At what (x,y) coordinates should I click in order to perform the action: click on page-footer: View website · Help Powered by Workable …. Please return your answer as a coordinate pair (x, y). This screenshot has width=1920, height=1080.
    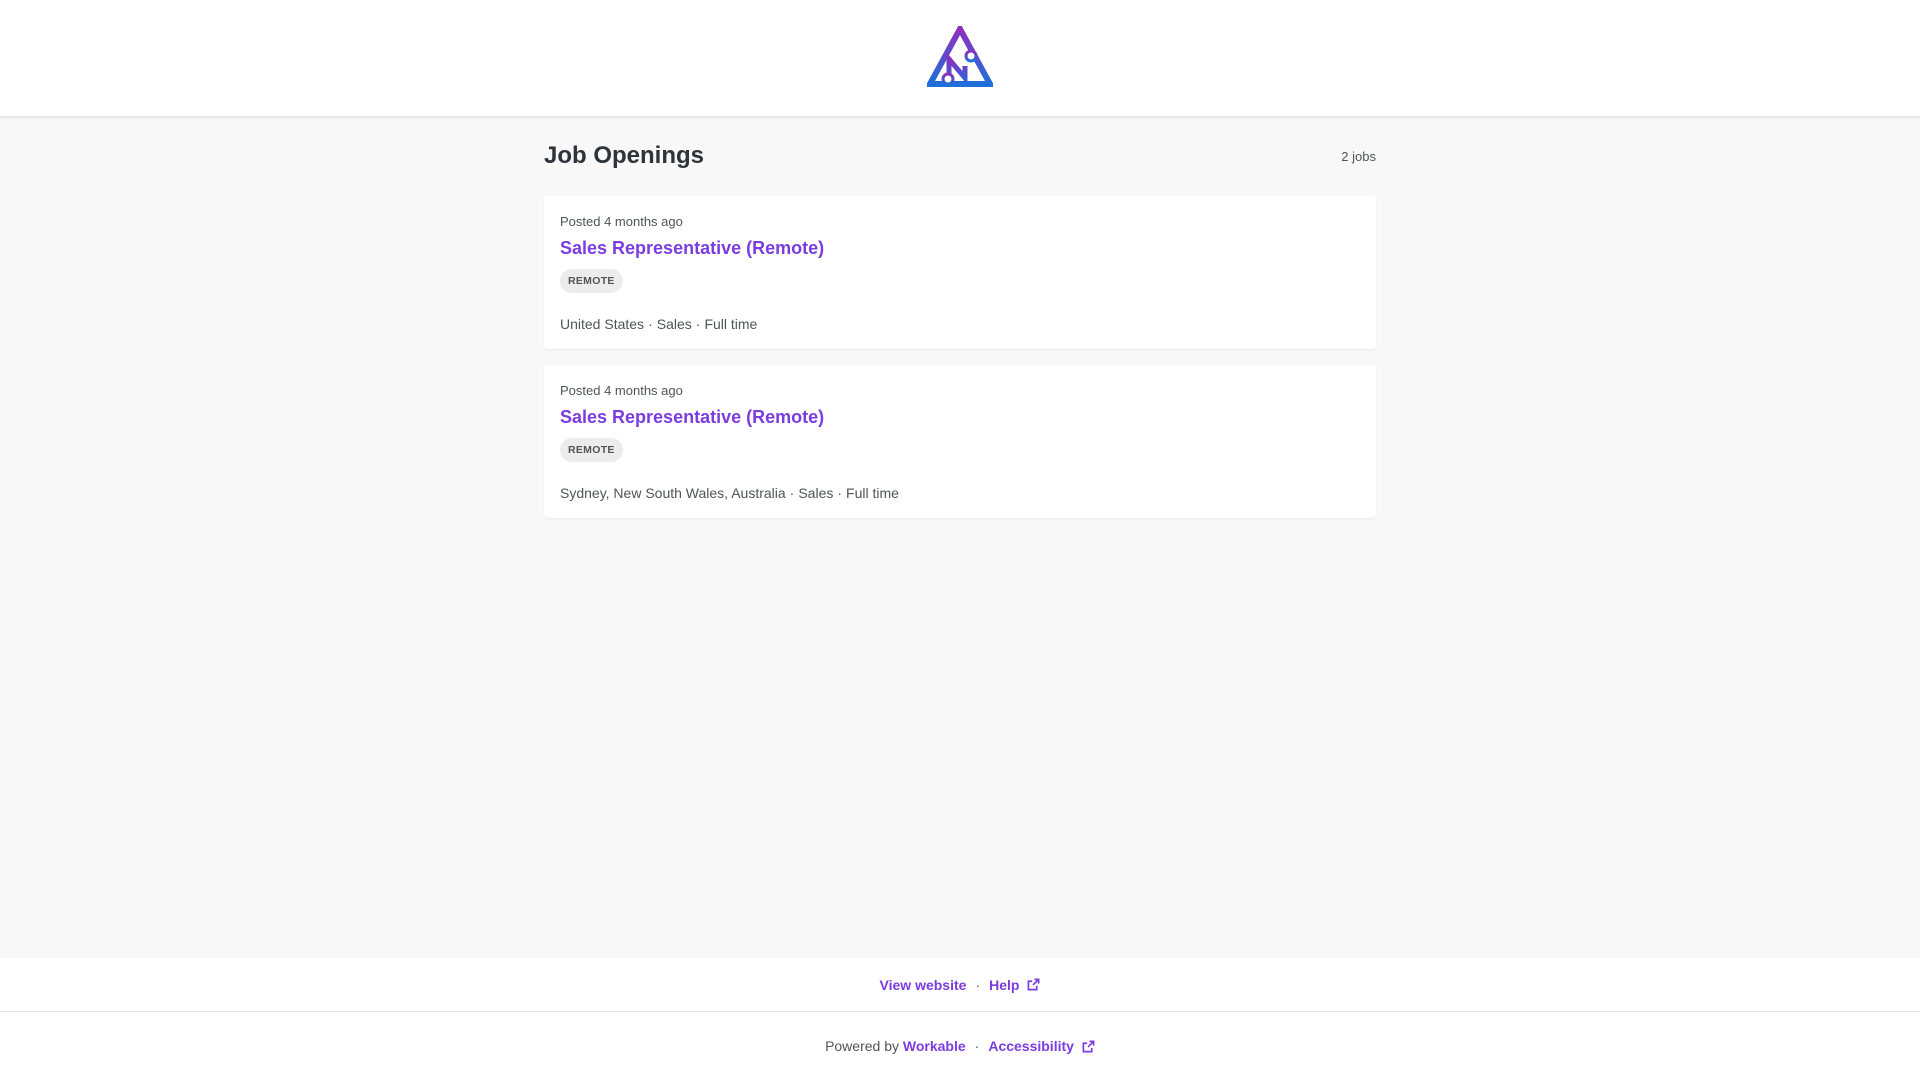
    Looking at the image, I should click on (960, 1019).